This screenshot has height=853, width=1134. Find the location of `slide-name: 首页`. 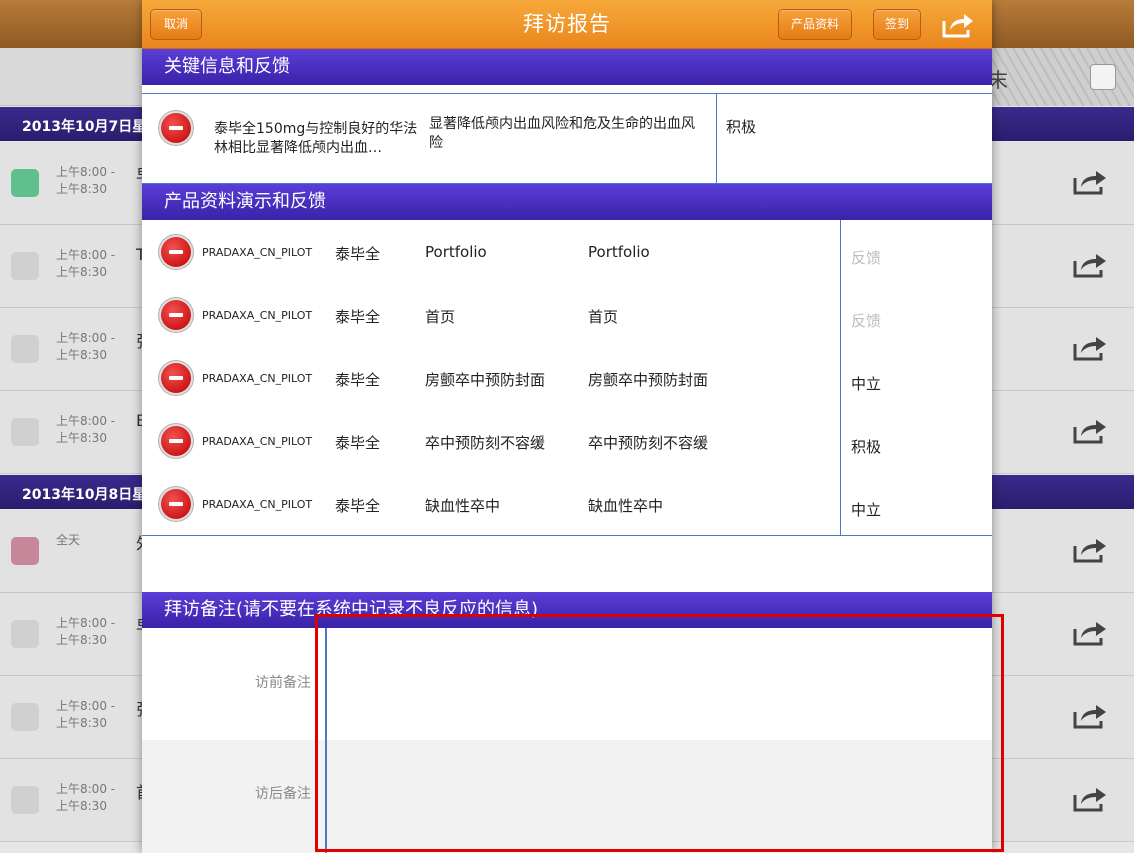

slide-name: 首页 is located at coordinates (440, 317).